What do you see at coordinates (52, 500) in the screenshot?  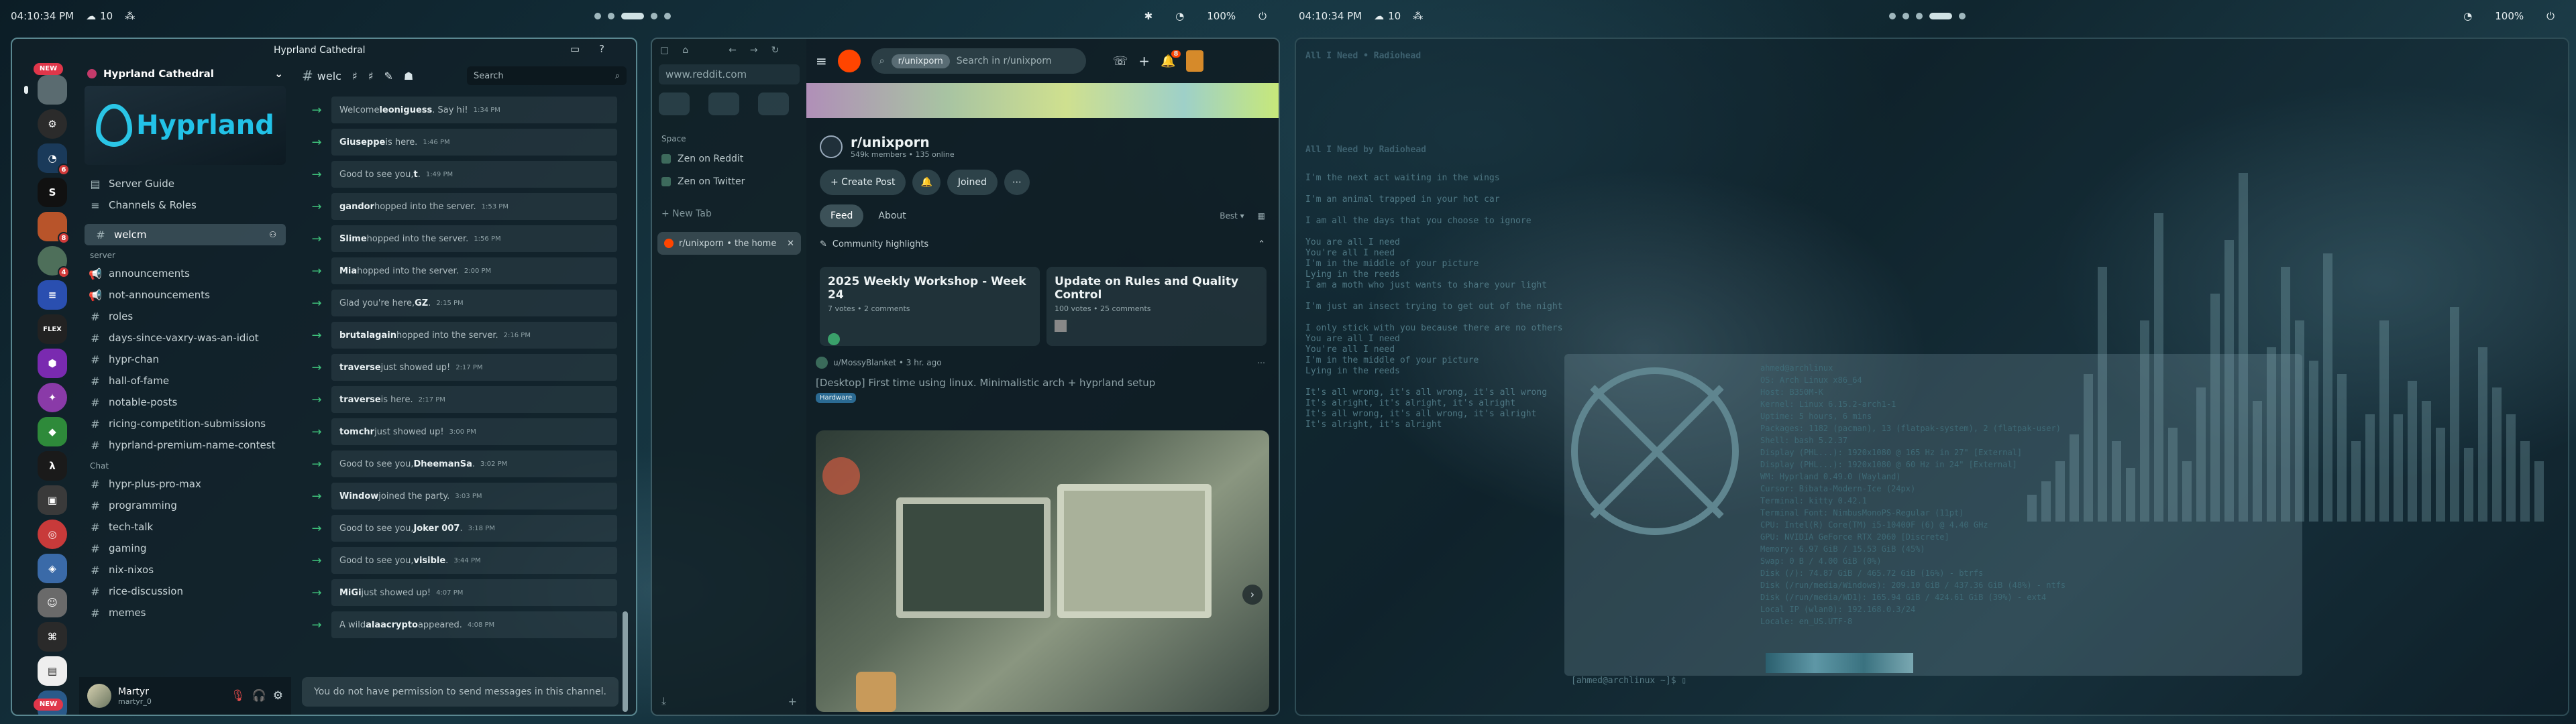 I see `server-icon: ▣` at bounding box center [52, 500].